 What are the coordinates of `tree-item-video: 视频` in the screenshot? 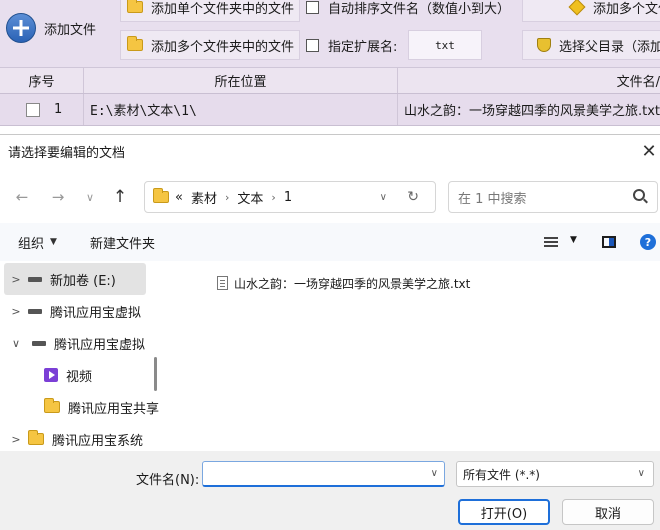 It's located at (81, 375).